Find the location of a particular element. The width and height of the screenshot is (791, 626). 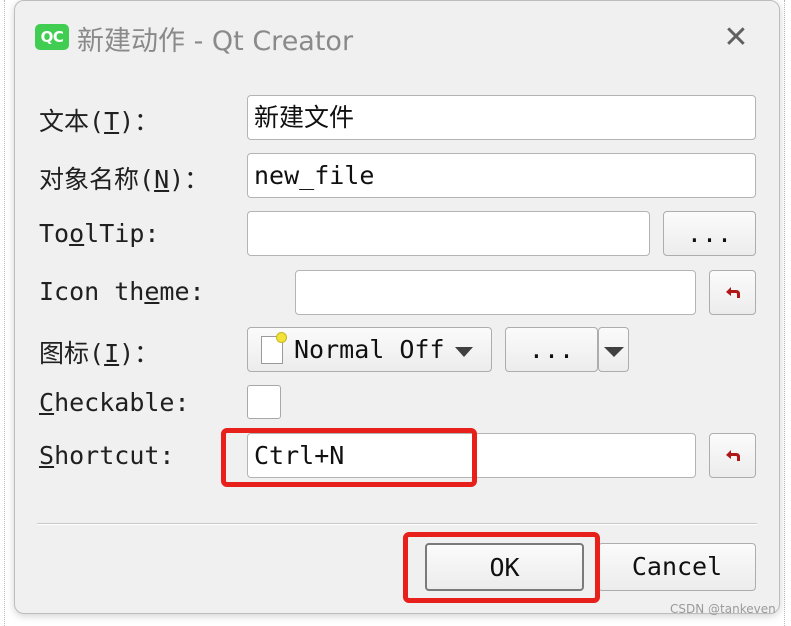

tooltip-label-pre: To is located at coordinates (54, 233).